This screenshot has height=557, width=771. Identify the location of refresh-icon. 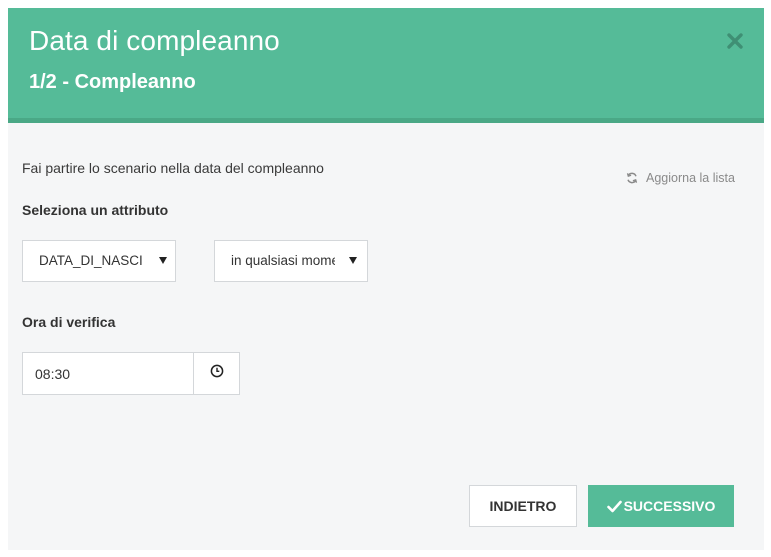
(632, 178).